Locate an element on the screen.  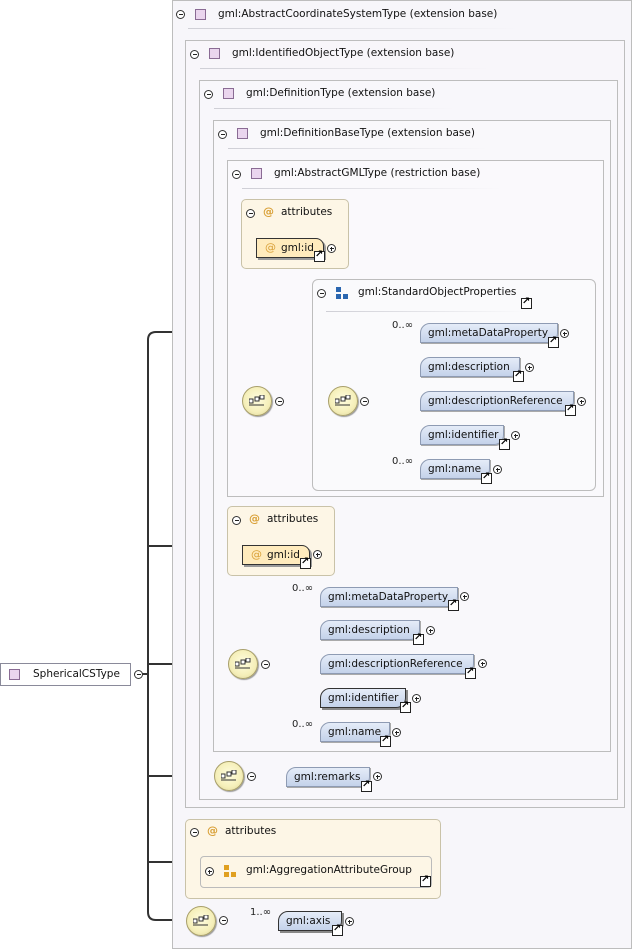
frame-title-definition-base: gml:DefinitionBaseType (extension base) is located at coordinates (367, 133).